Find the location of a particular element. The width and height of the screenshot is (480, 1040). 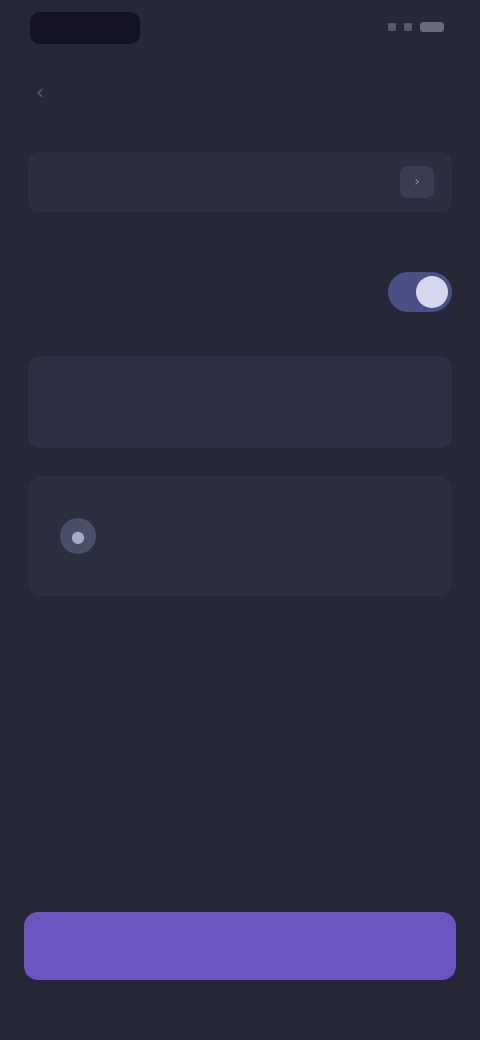

status-bar is located at coordinates (240, 28).